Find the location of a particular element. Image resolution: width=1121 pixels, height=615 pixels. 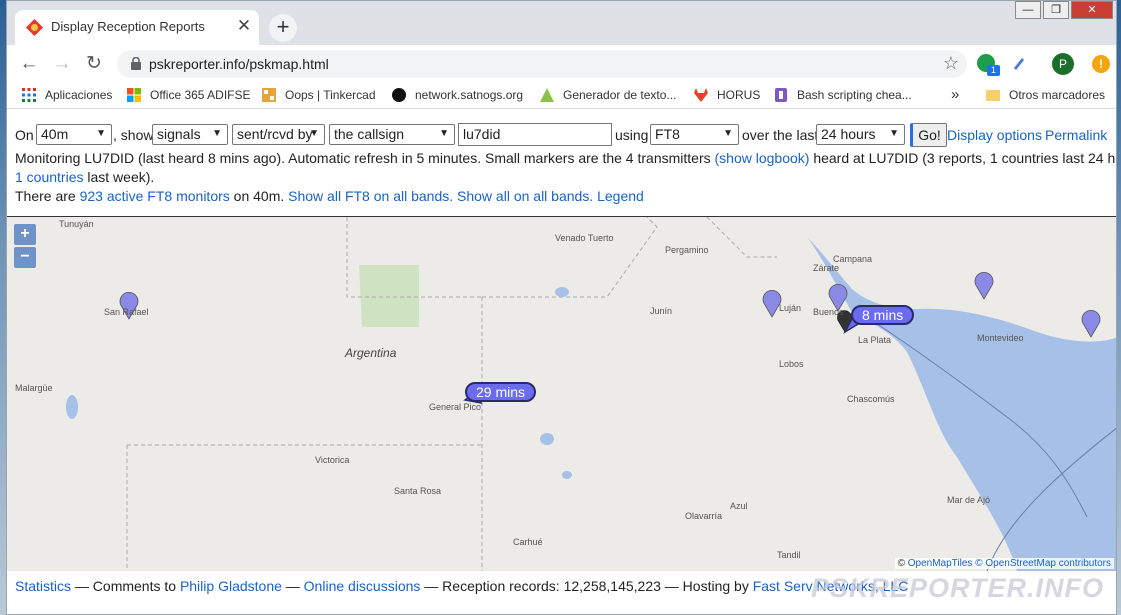

pskreporter-watermark: PSKREPORTER.INFO is located at coordinates (958, 588).